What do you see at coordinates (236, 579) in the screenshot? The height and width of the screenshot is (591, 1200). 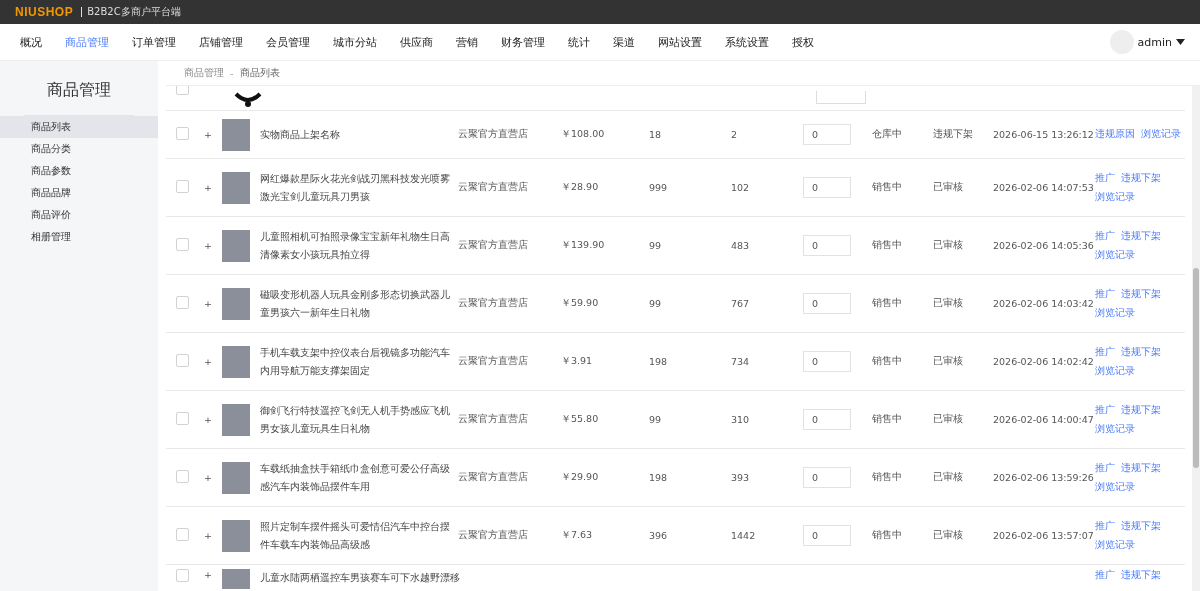 I see `product-photo` at bounding box center [236, 579].